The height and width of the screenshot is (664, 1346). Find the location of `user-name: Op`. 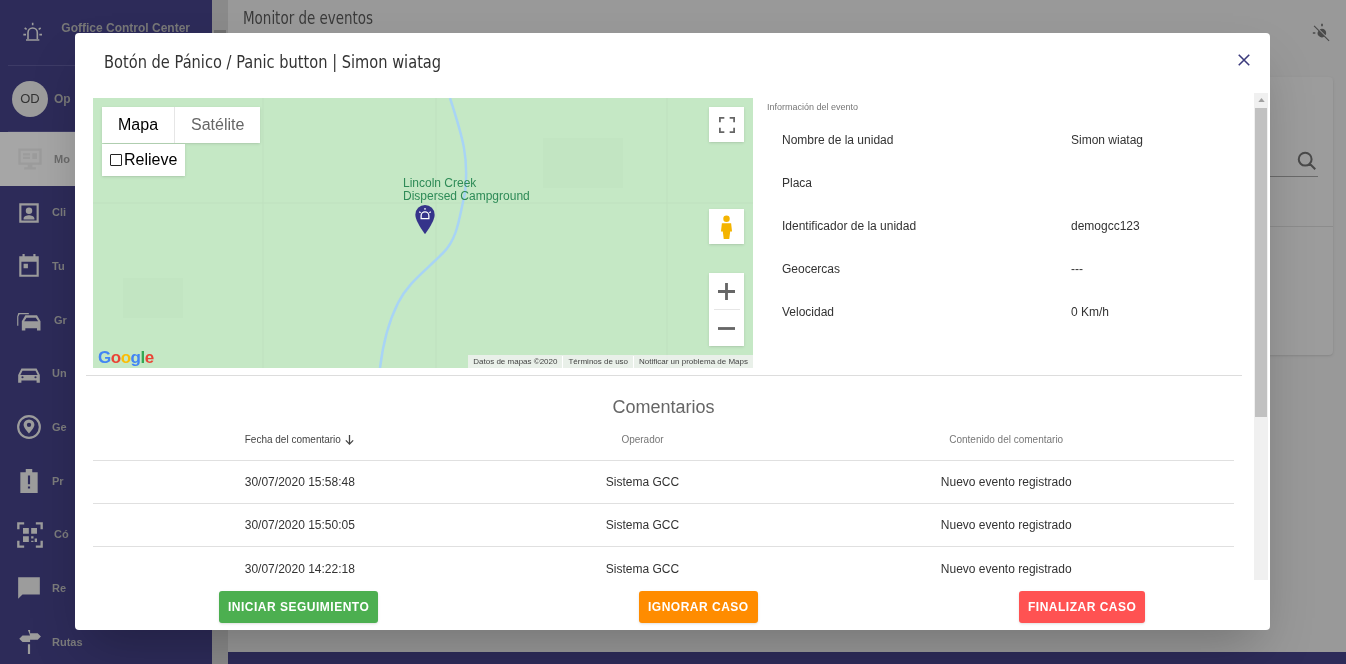

user-name: Op is located at coordinates (62, 99).